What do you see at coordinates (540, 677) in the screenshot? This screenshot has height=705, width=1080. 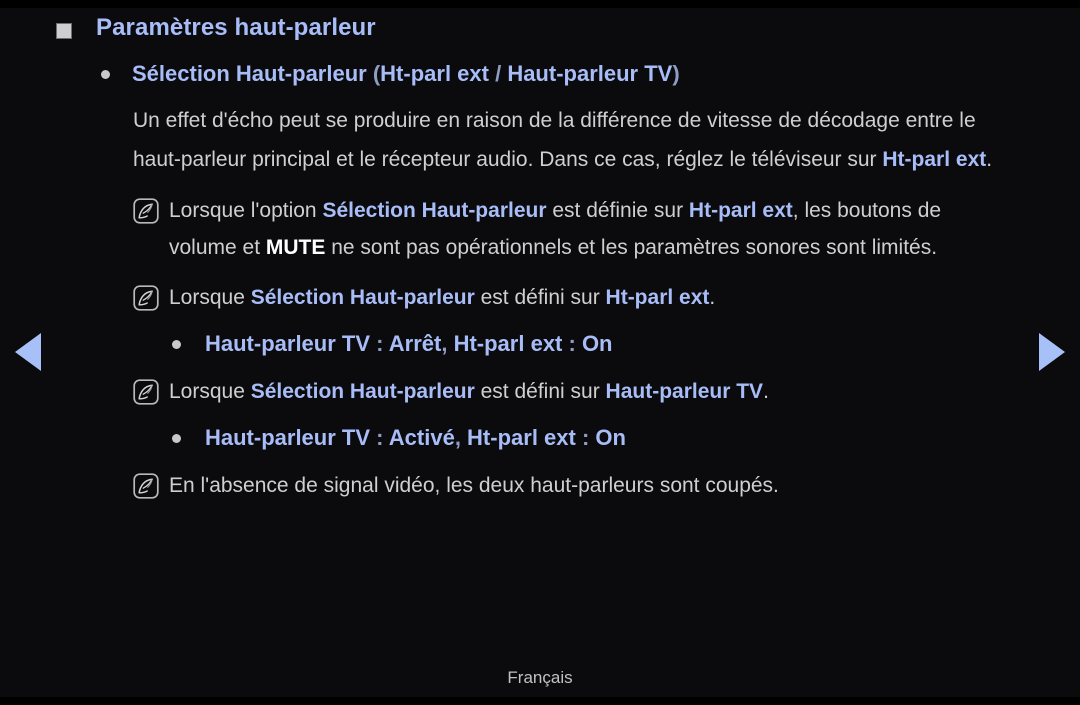 I see `language-footer: Français` at bounding box center [540, 677].